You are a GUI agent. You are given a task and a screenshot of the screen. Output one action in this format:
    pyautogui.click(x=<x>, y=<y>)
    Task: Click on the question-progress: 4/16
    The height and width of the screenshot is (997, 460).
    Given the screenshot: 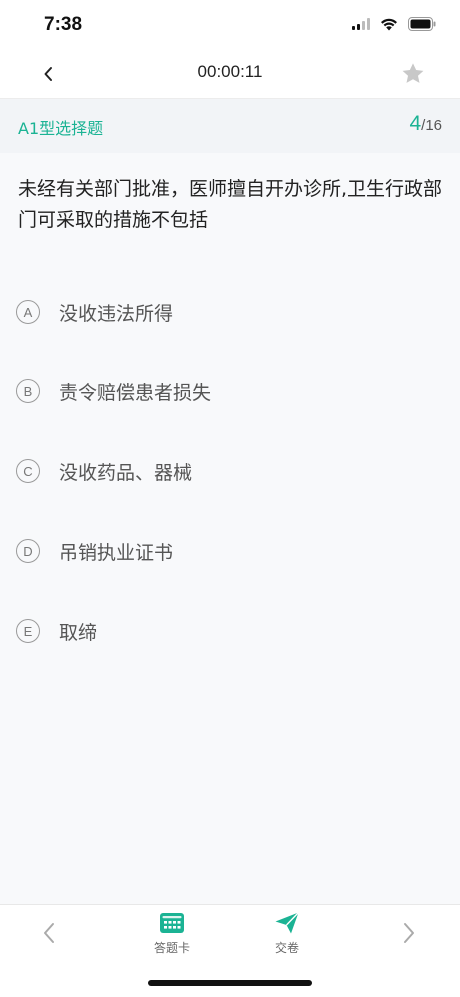 What is the action you would take?
    pyautogui.click(x=425, y=124)
    